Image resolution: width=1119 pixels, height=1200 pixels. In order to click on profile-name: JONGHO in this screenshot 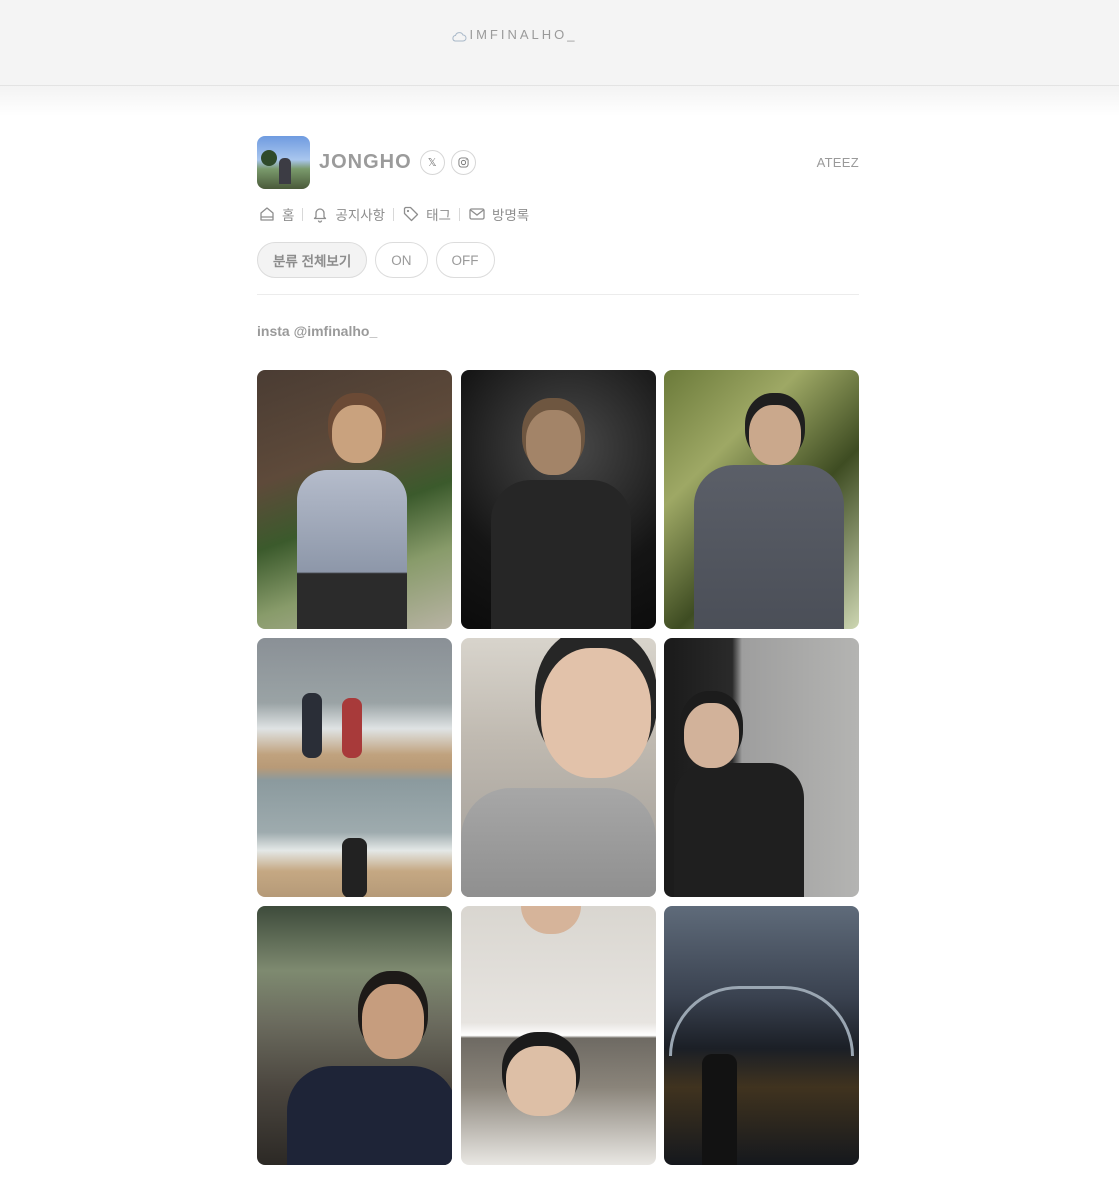, I will do `click(365, 161)`.